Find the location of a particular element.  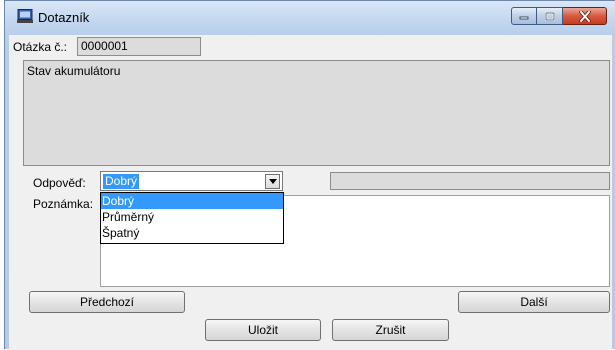

dropdown-option: Průměrný is located at coordinates (192, 217).